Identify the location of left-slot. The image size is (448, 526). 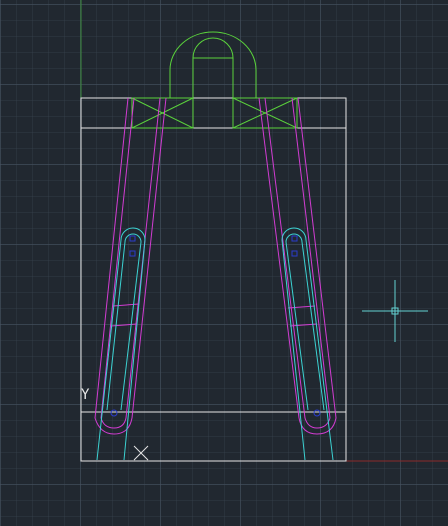
(121, 344).